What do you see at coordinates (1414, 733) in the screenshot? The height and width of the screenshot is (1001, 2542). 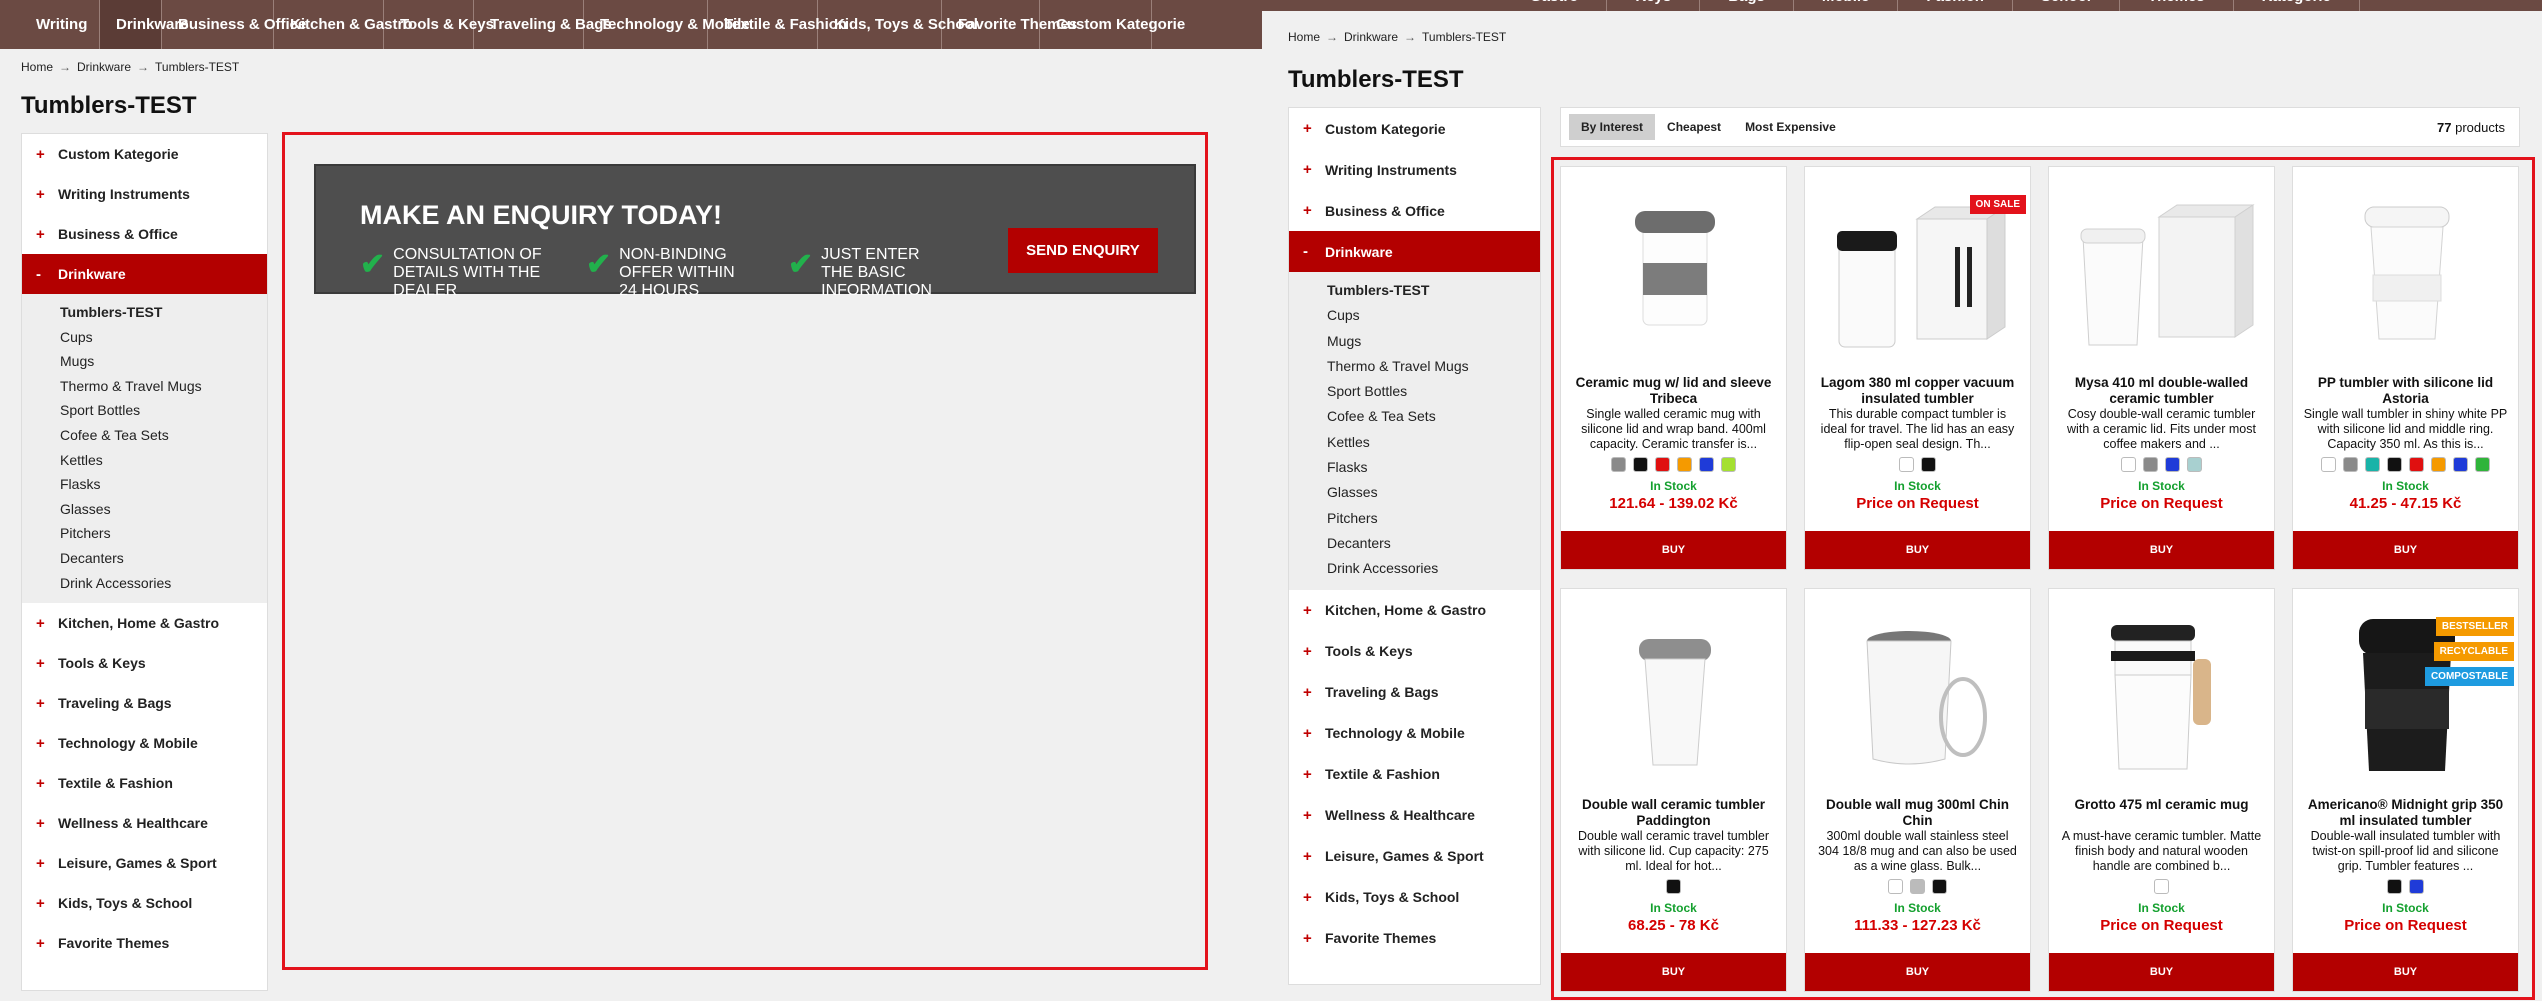 I see `sidebar-category: + Technology & Mobile` at bounding box center [1414, 733].